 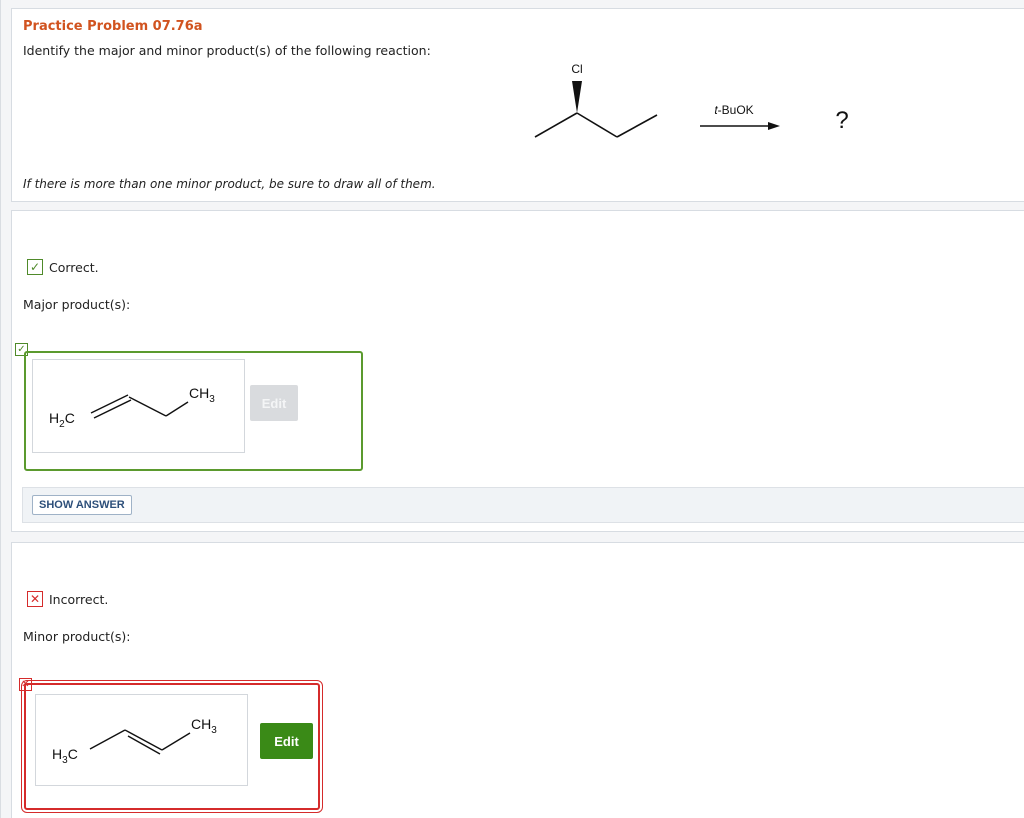 I want to click on major-structure: H2C CH3, so click(x=132, y=407).